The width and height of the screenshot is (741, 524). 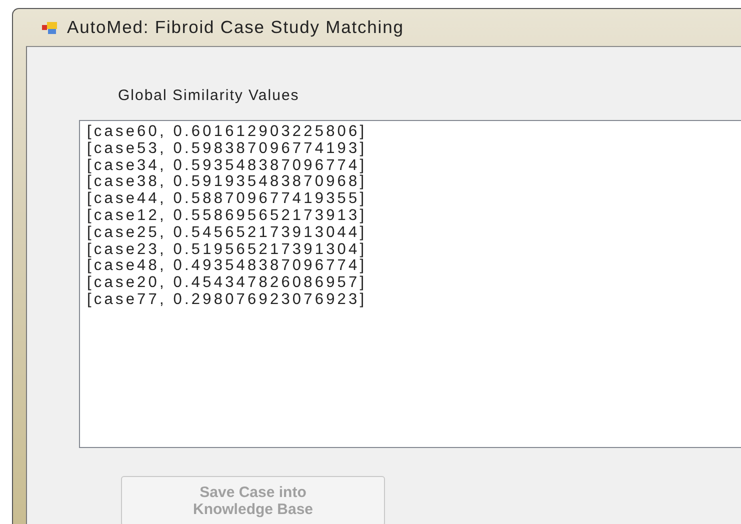 What do you see at coordinates (227, 181) in the screenshot?
I see `list-item: [case38, 0.591935483870968]` at bounding box center [227, 181].